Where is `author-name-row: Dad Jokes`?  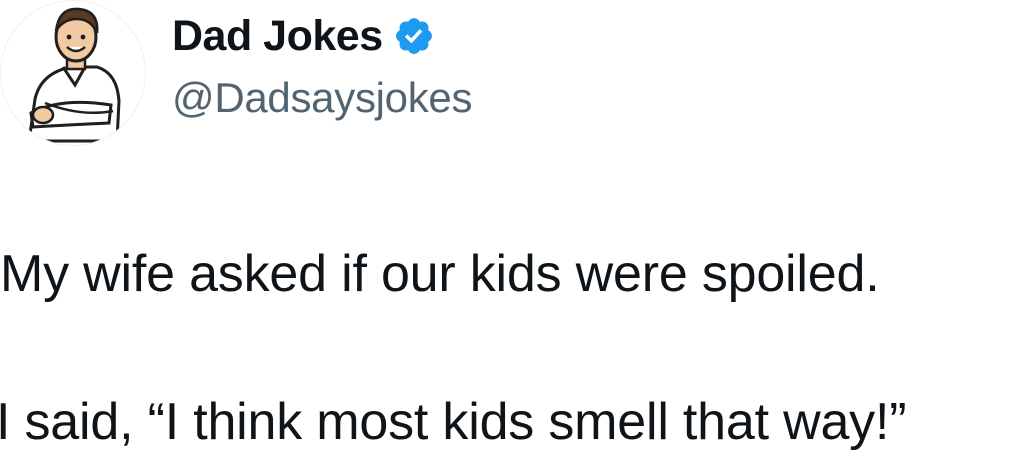
author-name-row: Dad Jokes is located at coordinates (303, 36).